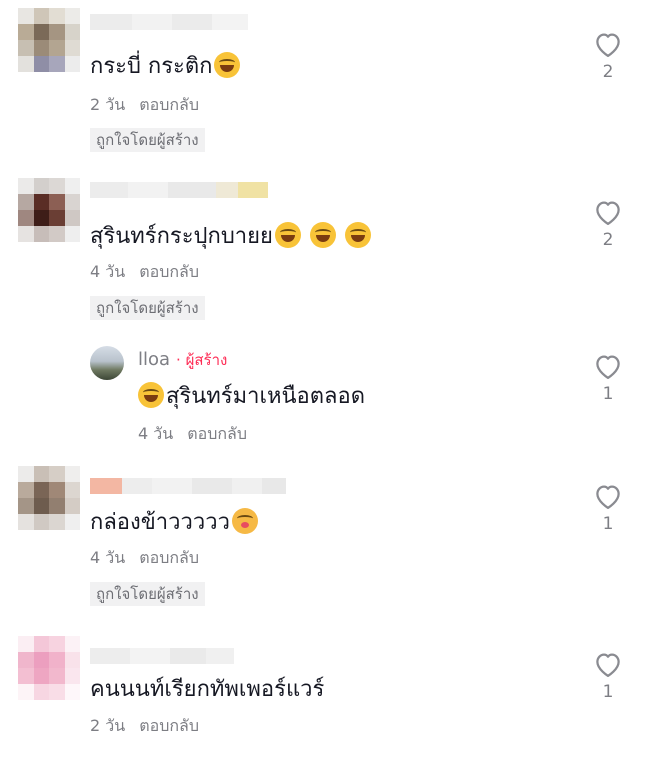 This screenshot has width=650, height=758. I want to click on creator-tag: · ผู้สร้าง, so click(202, 360).